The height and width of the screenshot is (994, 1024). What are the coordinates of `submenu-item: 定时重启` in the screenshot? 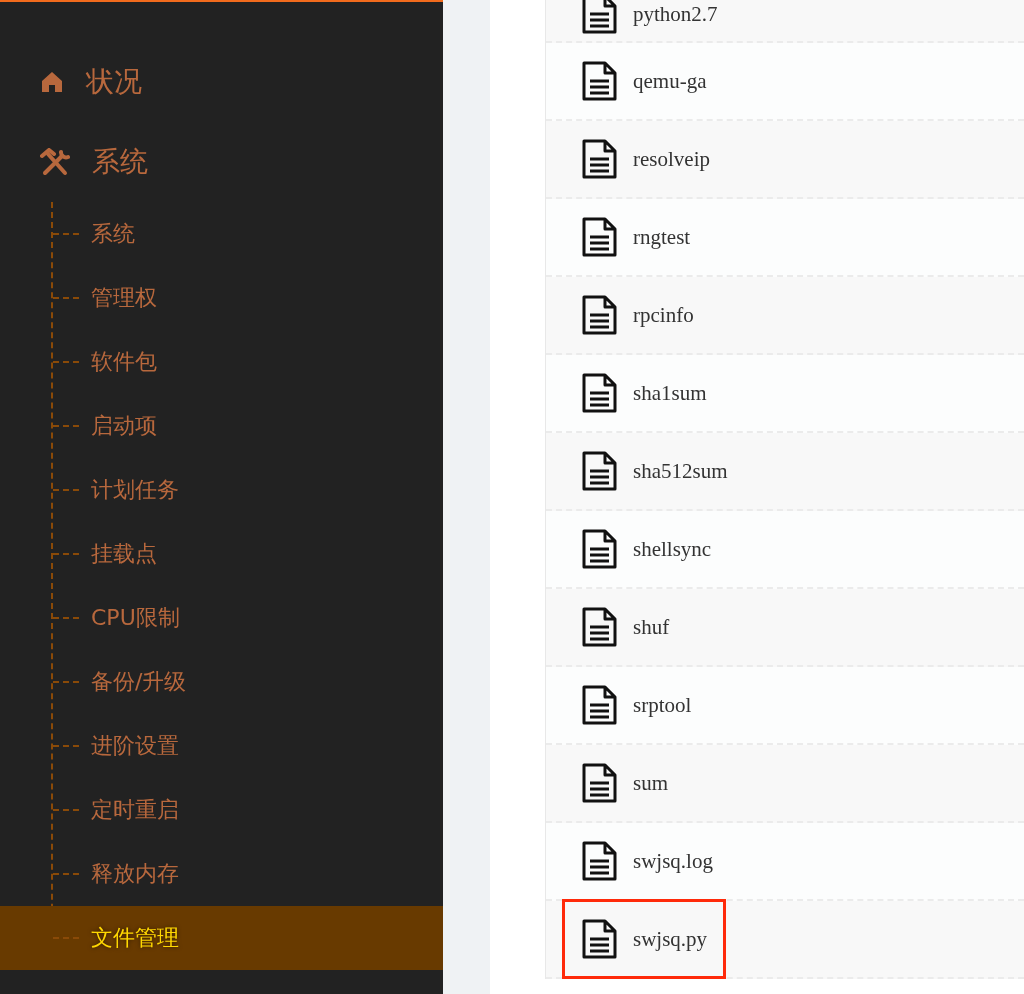 It's located at (221, 810).